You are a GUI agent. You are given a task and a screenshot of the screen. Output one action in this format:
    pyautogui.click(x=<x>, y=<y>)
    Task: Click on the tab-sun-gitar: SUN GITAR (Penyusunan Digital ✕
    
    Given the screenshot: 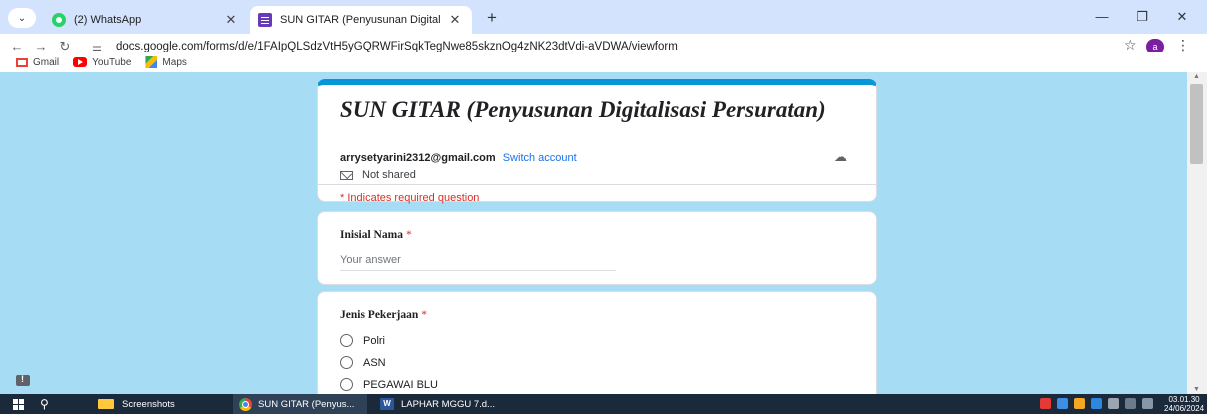 What is the action you would take?
    pyautogui.click(x=361, y=20)
    